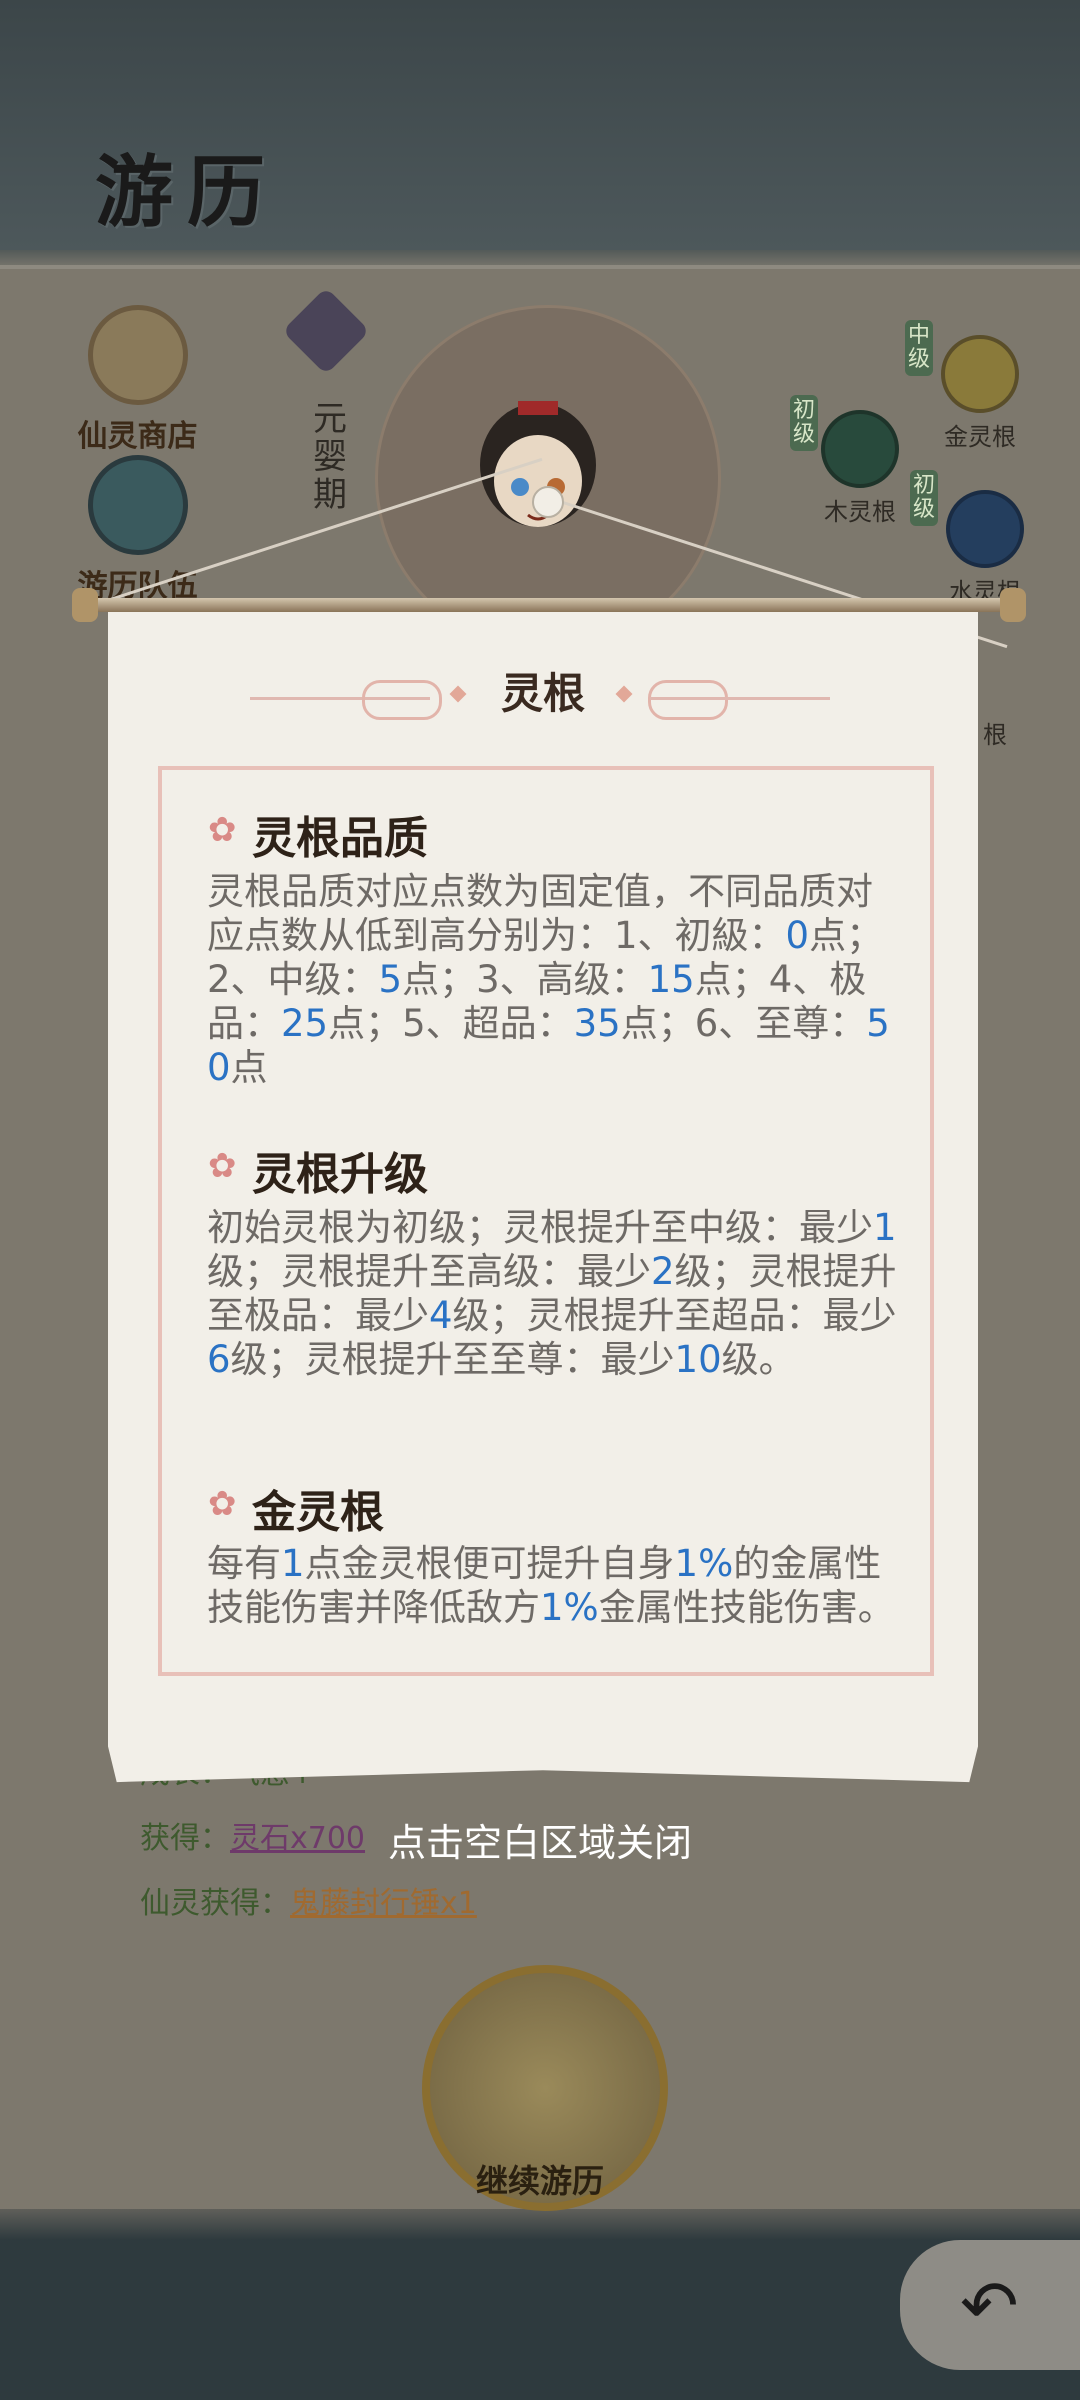 This screenshot has width=1080, height=2400. Describe the element at coordinates (429, 1271) in the screenshot. I see `text-run: 级；灵根提升至高级：最少` at that location.